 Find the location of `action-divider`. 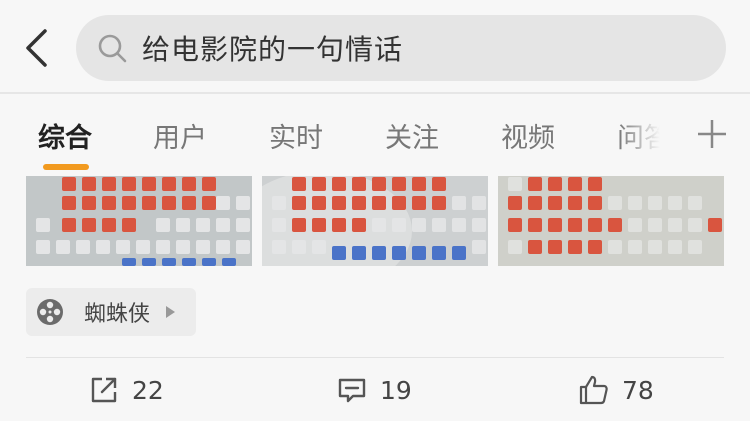

action-divider is located at coordinates (375, 357).